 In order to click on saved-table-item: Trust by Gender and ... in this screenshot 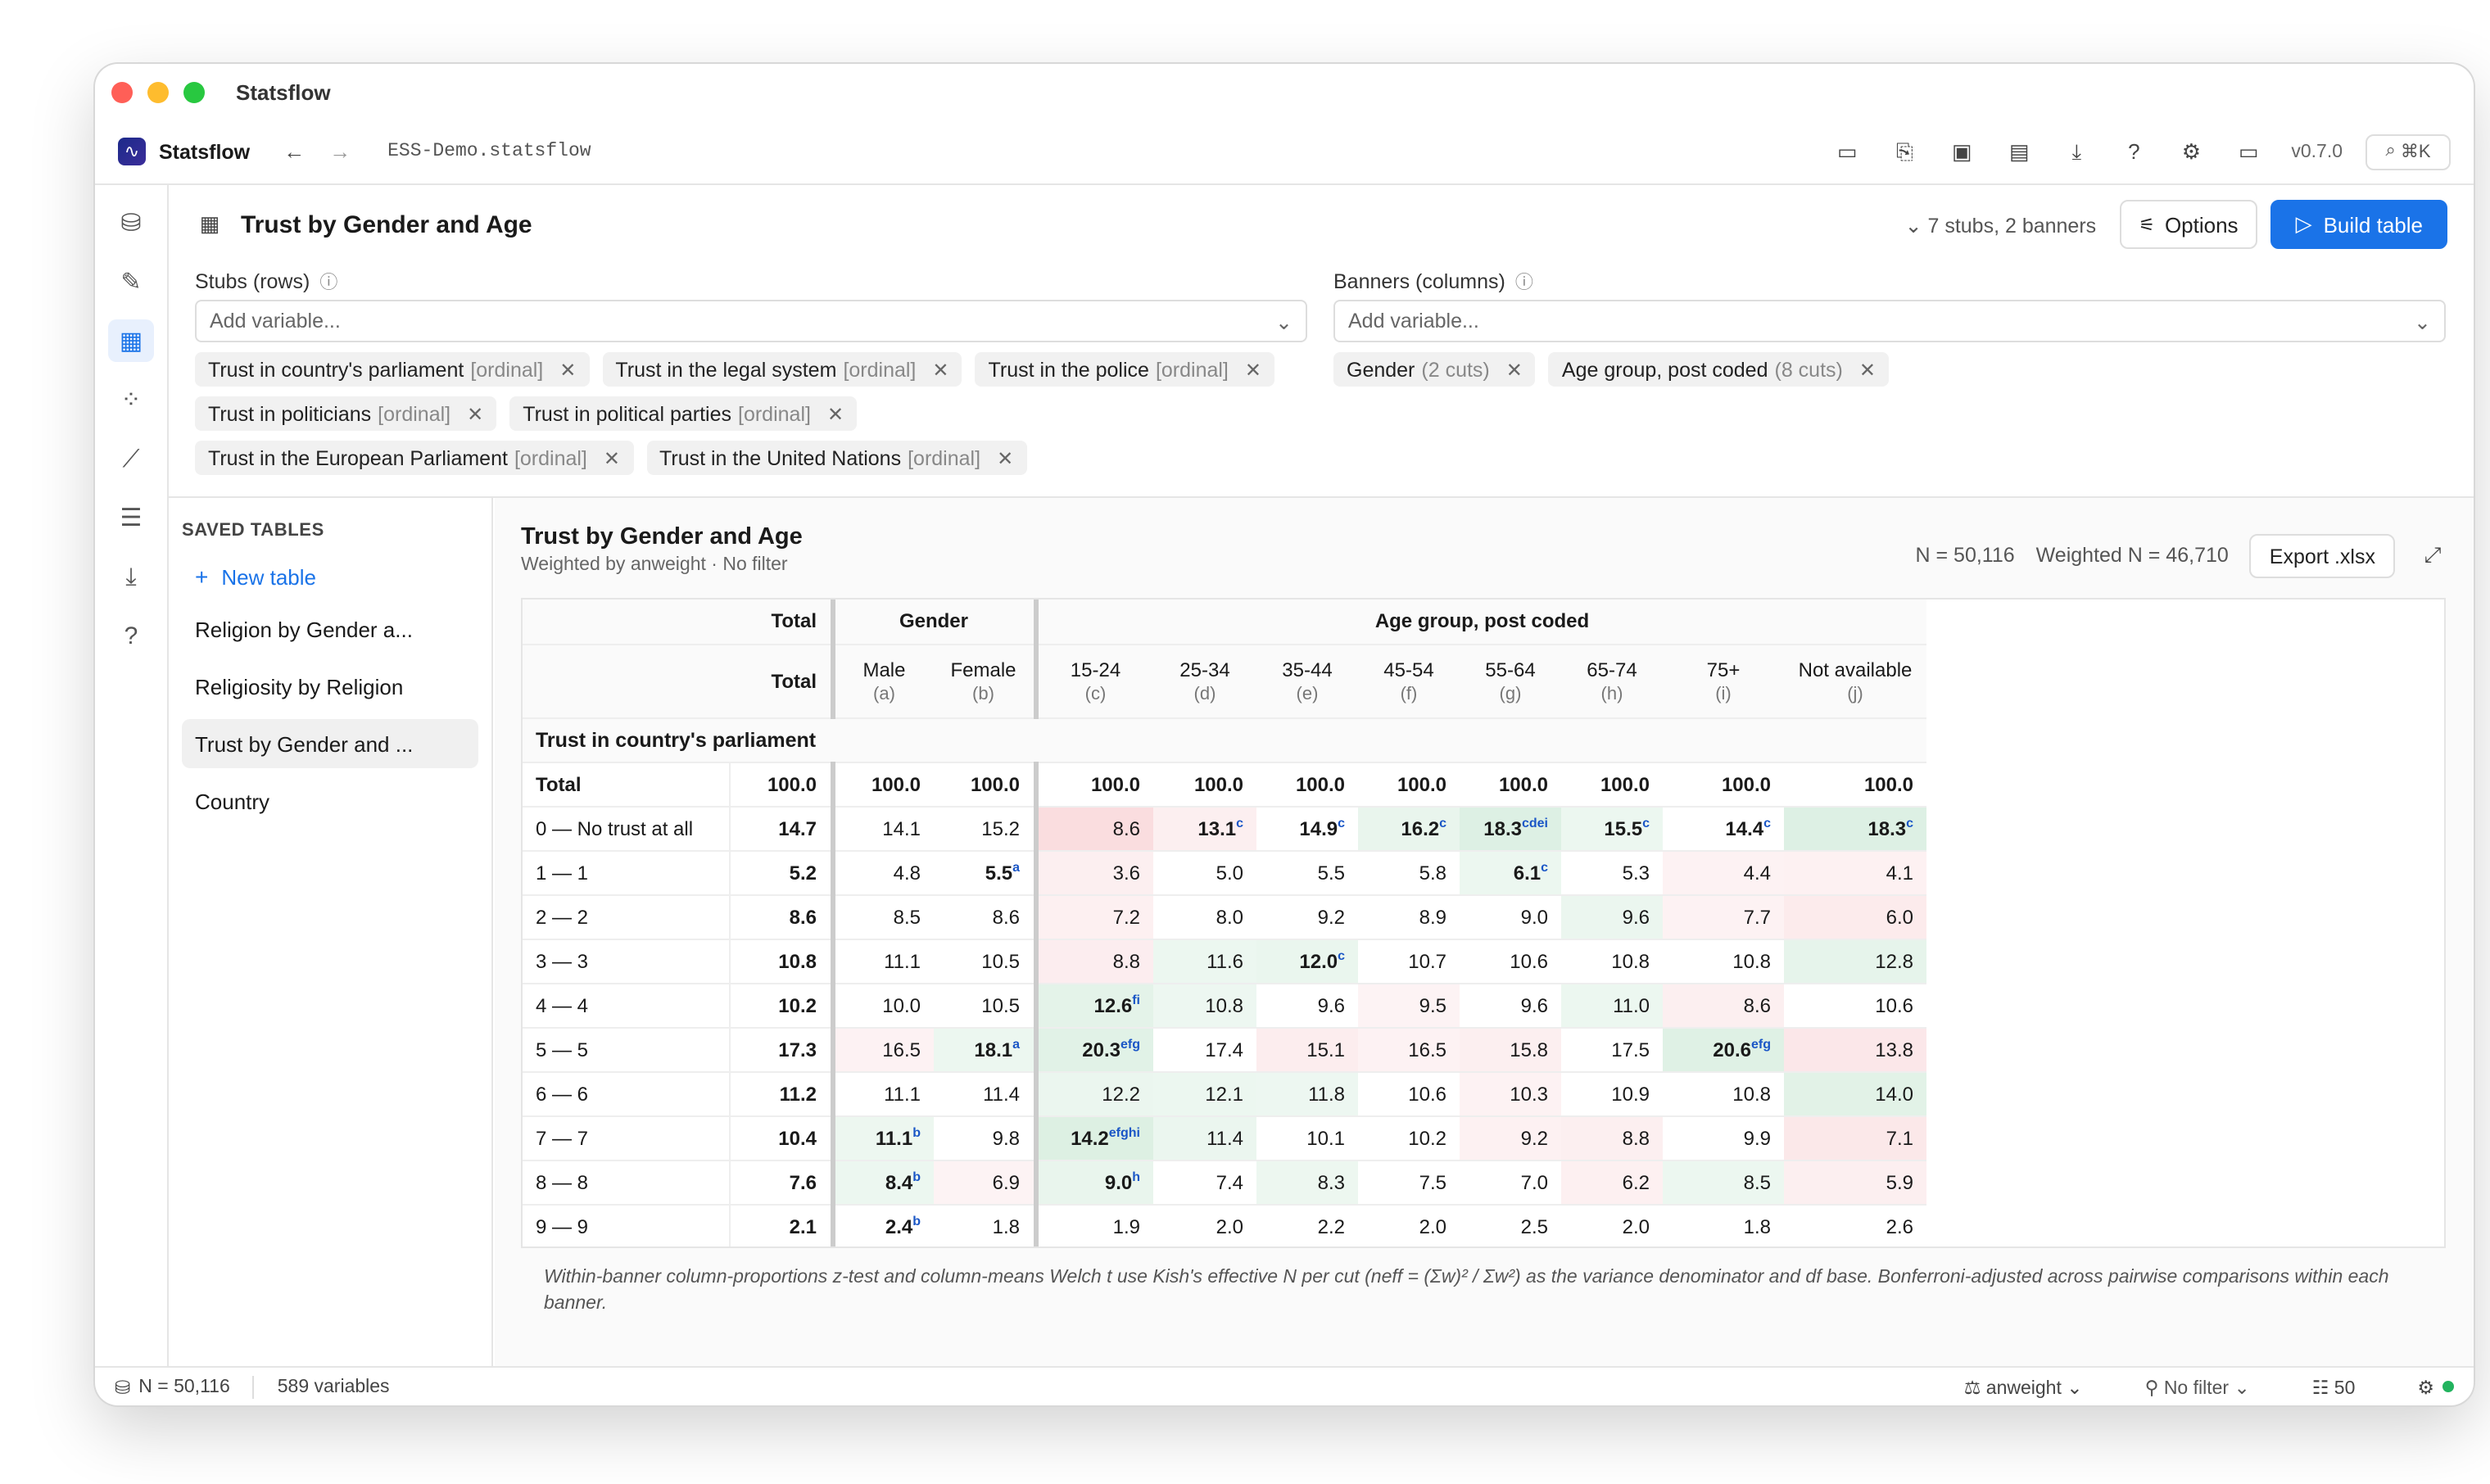, I will do `click(330, 743)`.